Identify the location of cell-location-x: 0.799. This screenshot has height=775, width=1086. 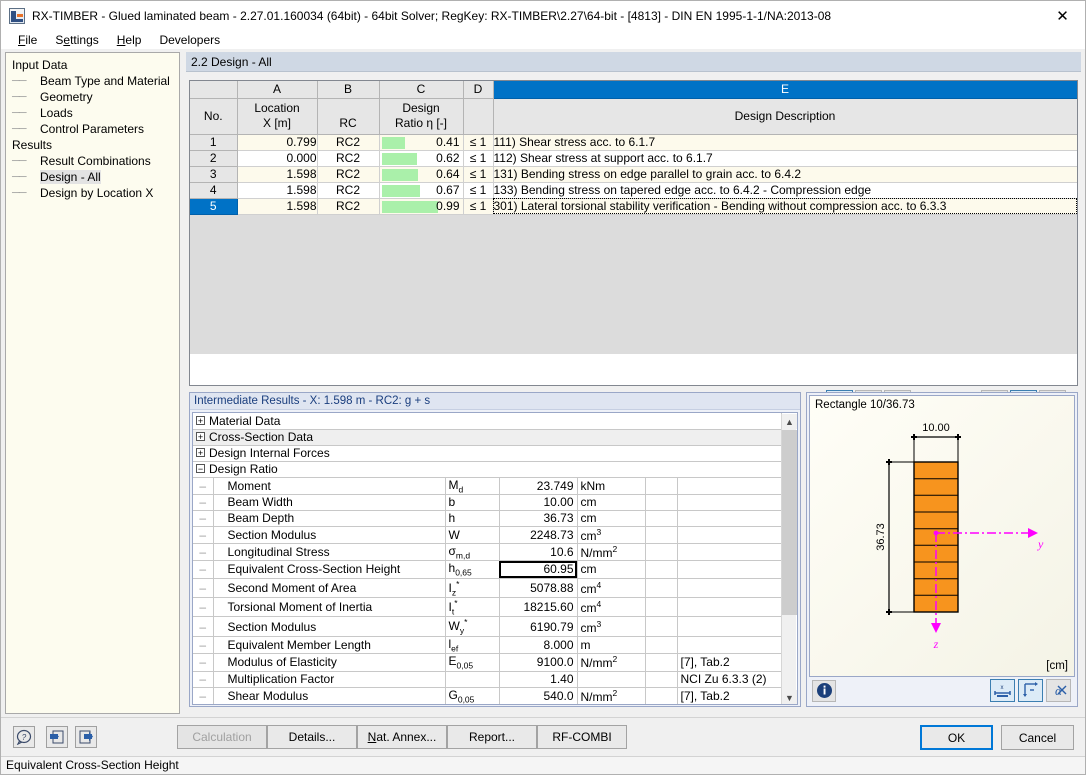
(277, 142).